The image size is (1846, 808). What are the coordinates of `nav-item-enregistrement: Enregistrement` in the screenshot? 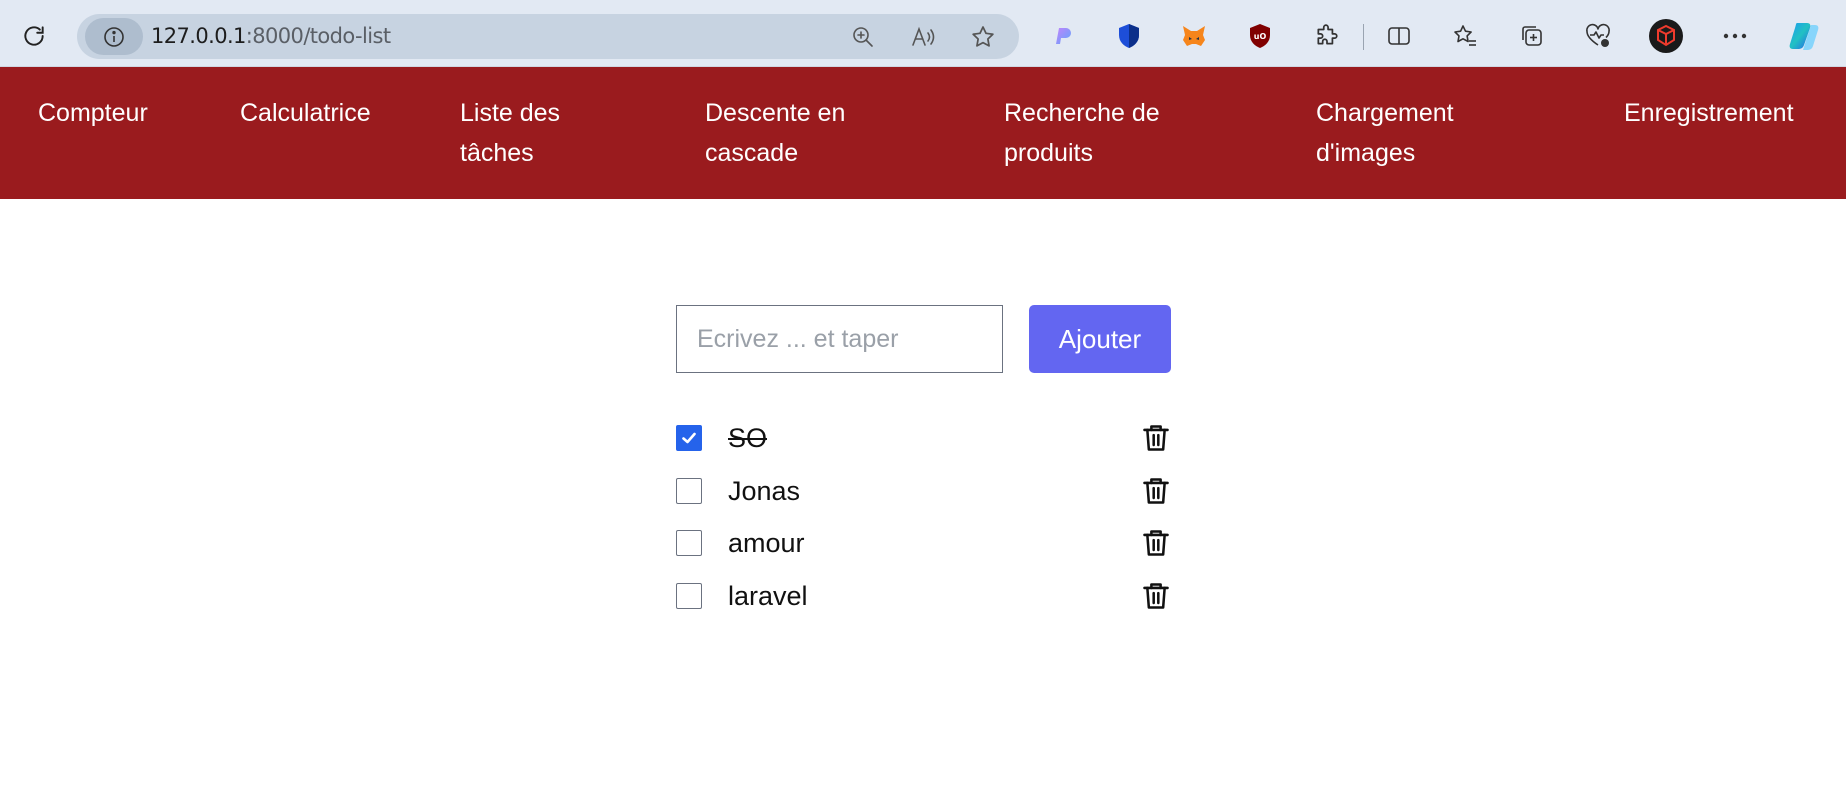 It's located at (1709, 113).